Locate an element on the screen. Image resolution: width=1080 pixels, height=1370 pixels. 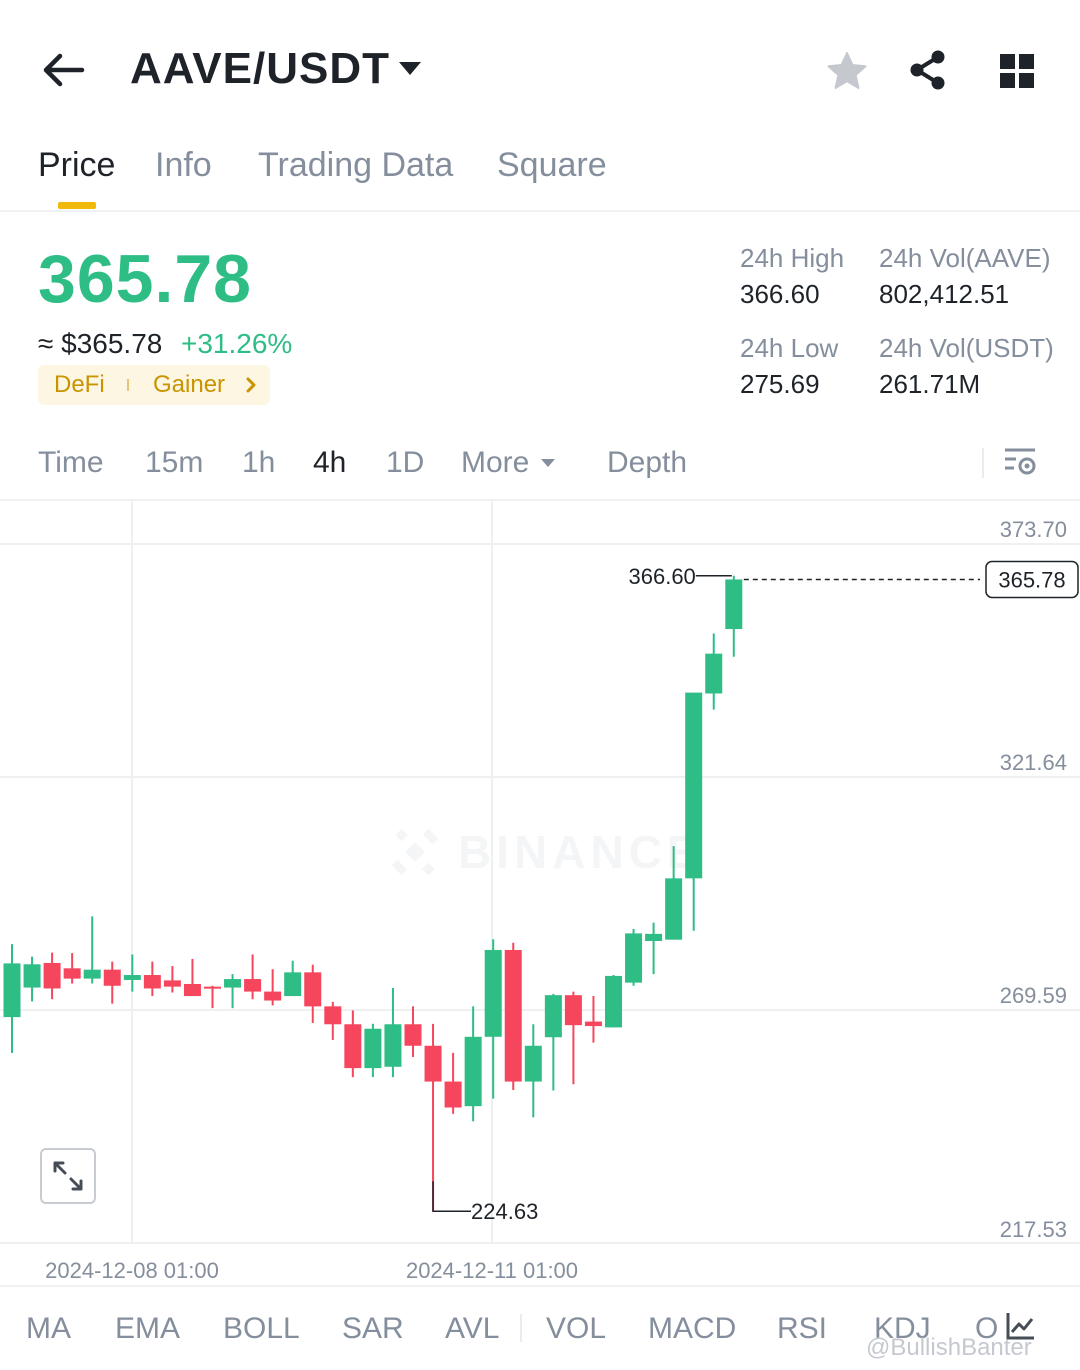
header: AAVE/USDT is located at coordinates (540, 65).